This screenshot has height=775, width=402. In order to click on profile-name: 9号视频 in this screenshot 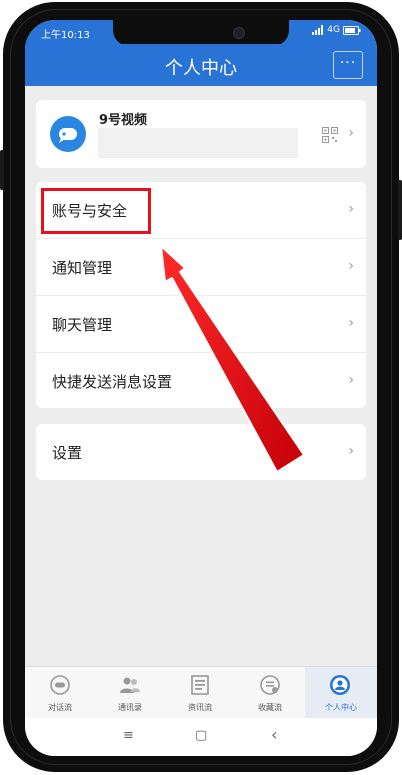, I will do `click(123, 120)`.